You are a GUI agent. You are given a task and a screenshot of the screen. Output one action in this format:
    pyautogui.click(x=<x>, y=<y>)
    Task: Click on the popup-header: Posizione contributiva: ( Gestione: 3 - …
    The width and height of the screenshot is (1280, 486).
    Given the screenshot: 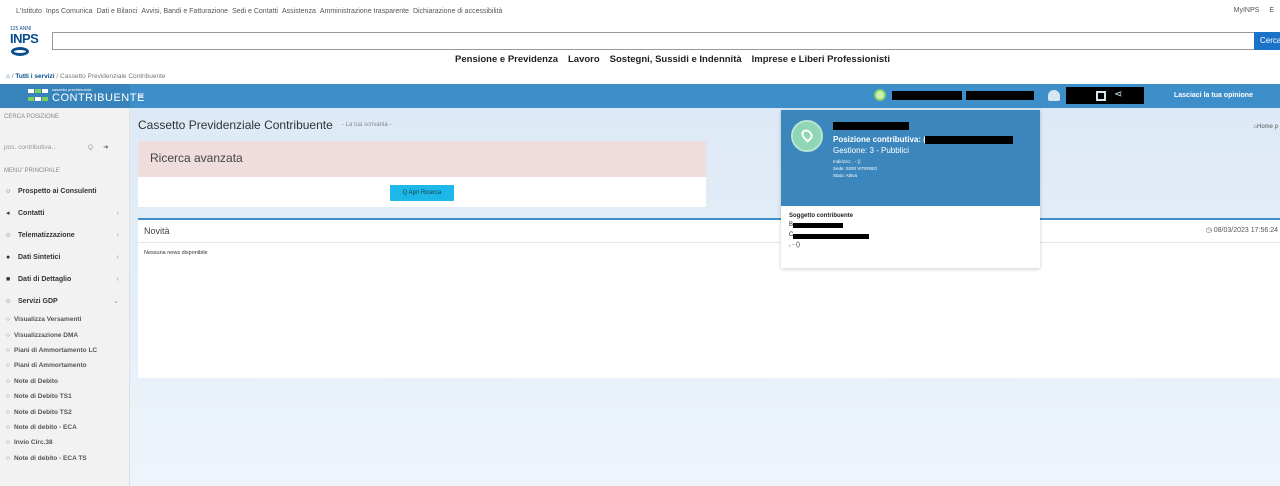 What is the action you would take?
    pyautogui.click(x=910, y=158)
    